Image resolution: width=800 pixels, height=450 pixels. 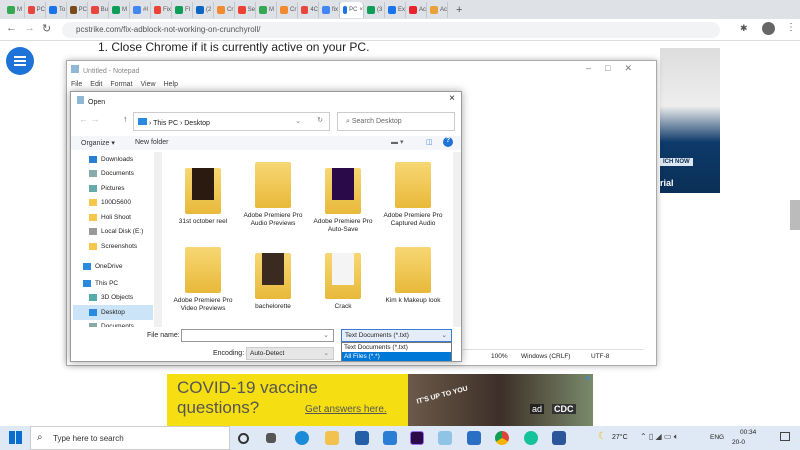 What do you see at coordinates (785, 436) in the screenshot?
I see `notifications-icon` at bounding box center [785, 436].